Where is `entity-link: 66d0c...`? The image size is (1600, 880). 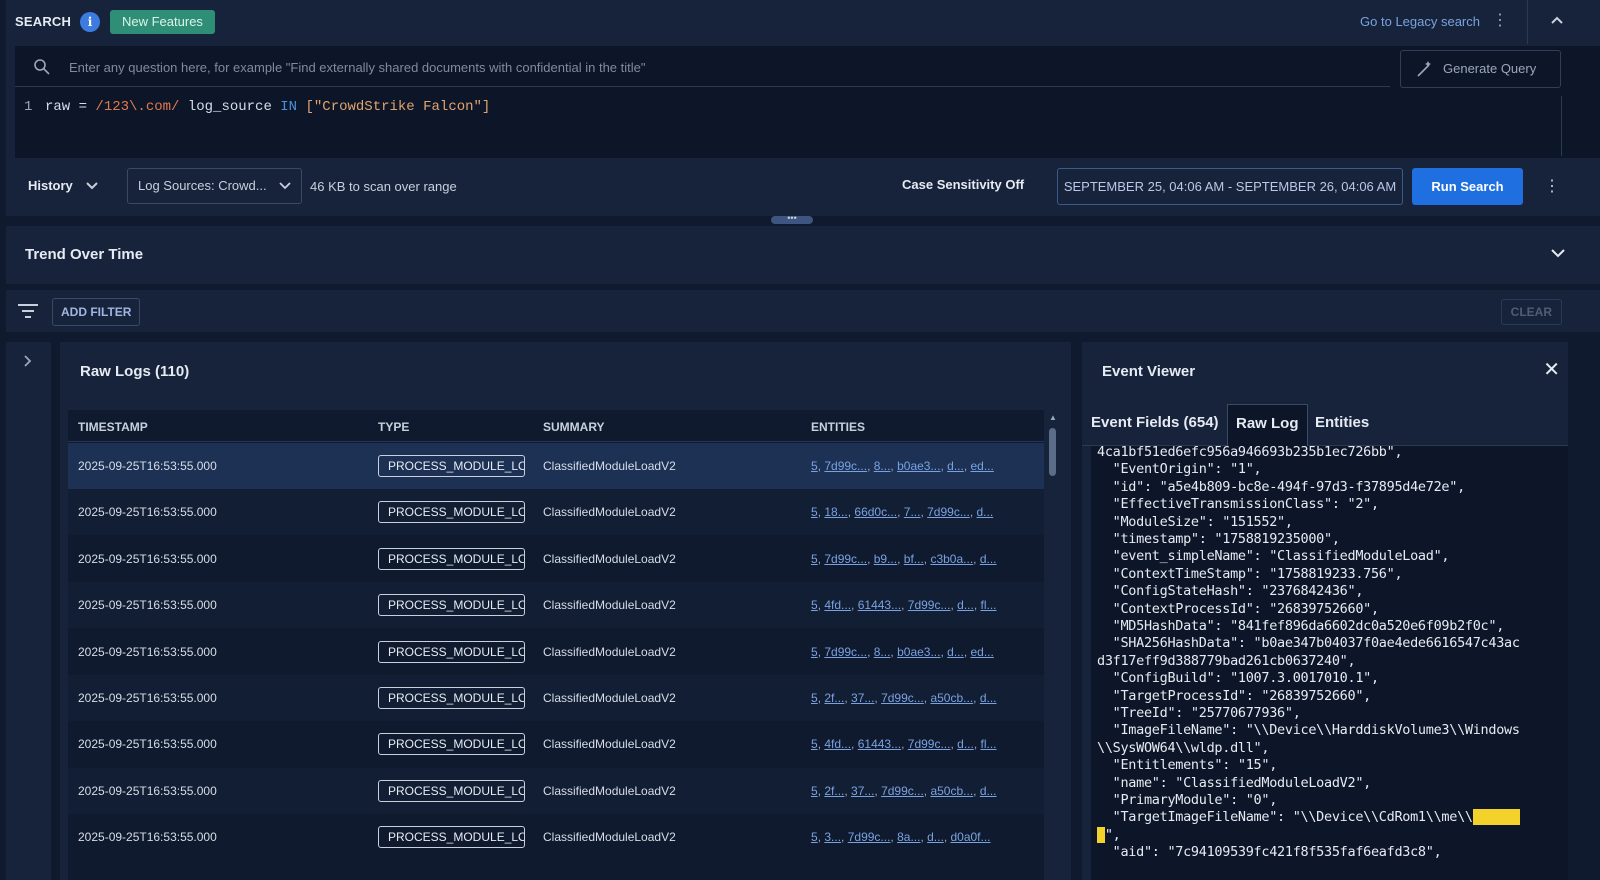
entity-link: 66d0c... is located at coordinates (875, 512).